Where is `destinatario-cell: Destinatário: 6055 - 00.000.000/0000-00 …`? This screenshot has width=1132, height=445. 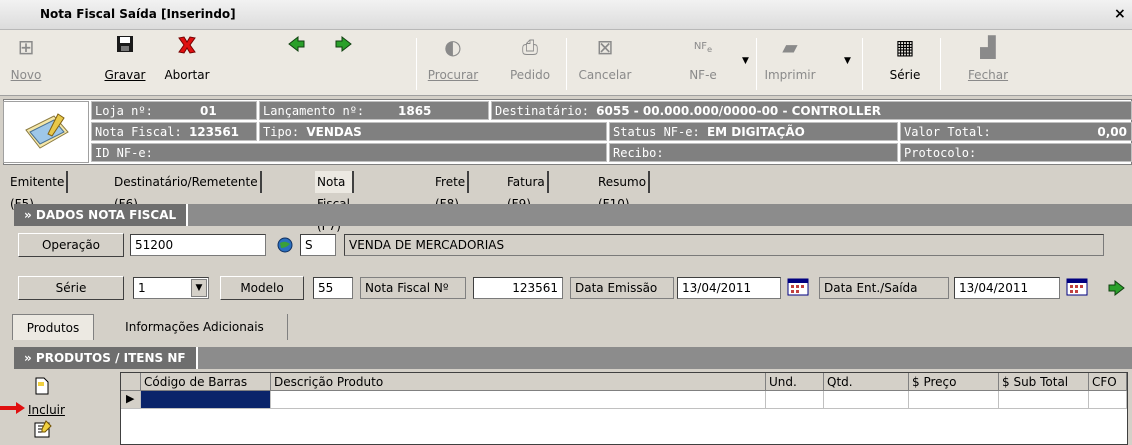
destinatario-cell: Destinatário: 6055 - 00.000.000/0000-00 … is located at coordinates (811, 110).